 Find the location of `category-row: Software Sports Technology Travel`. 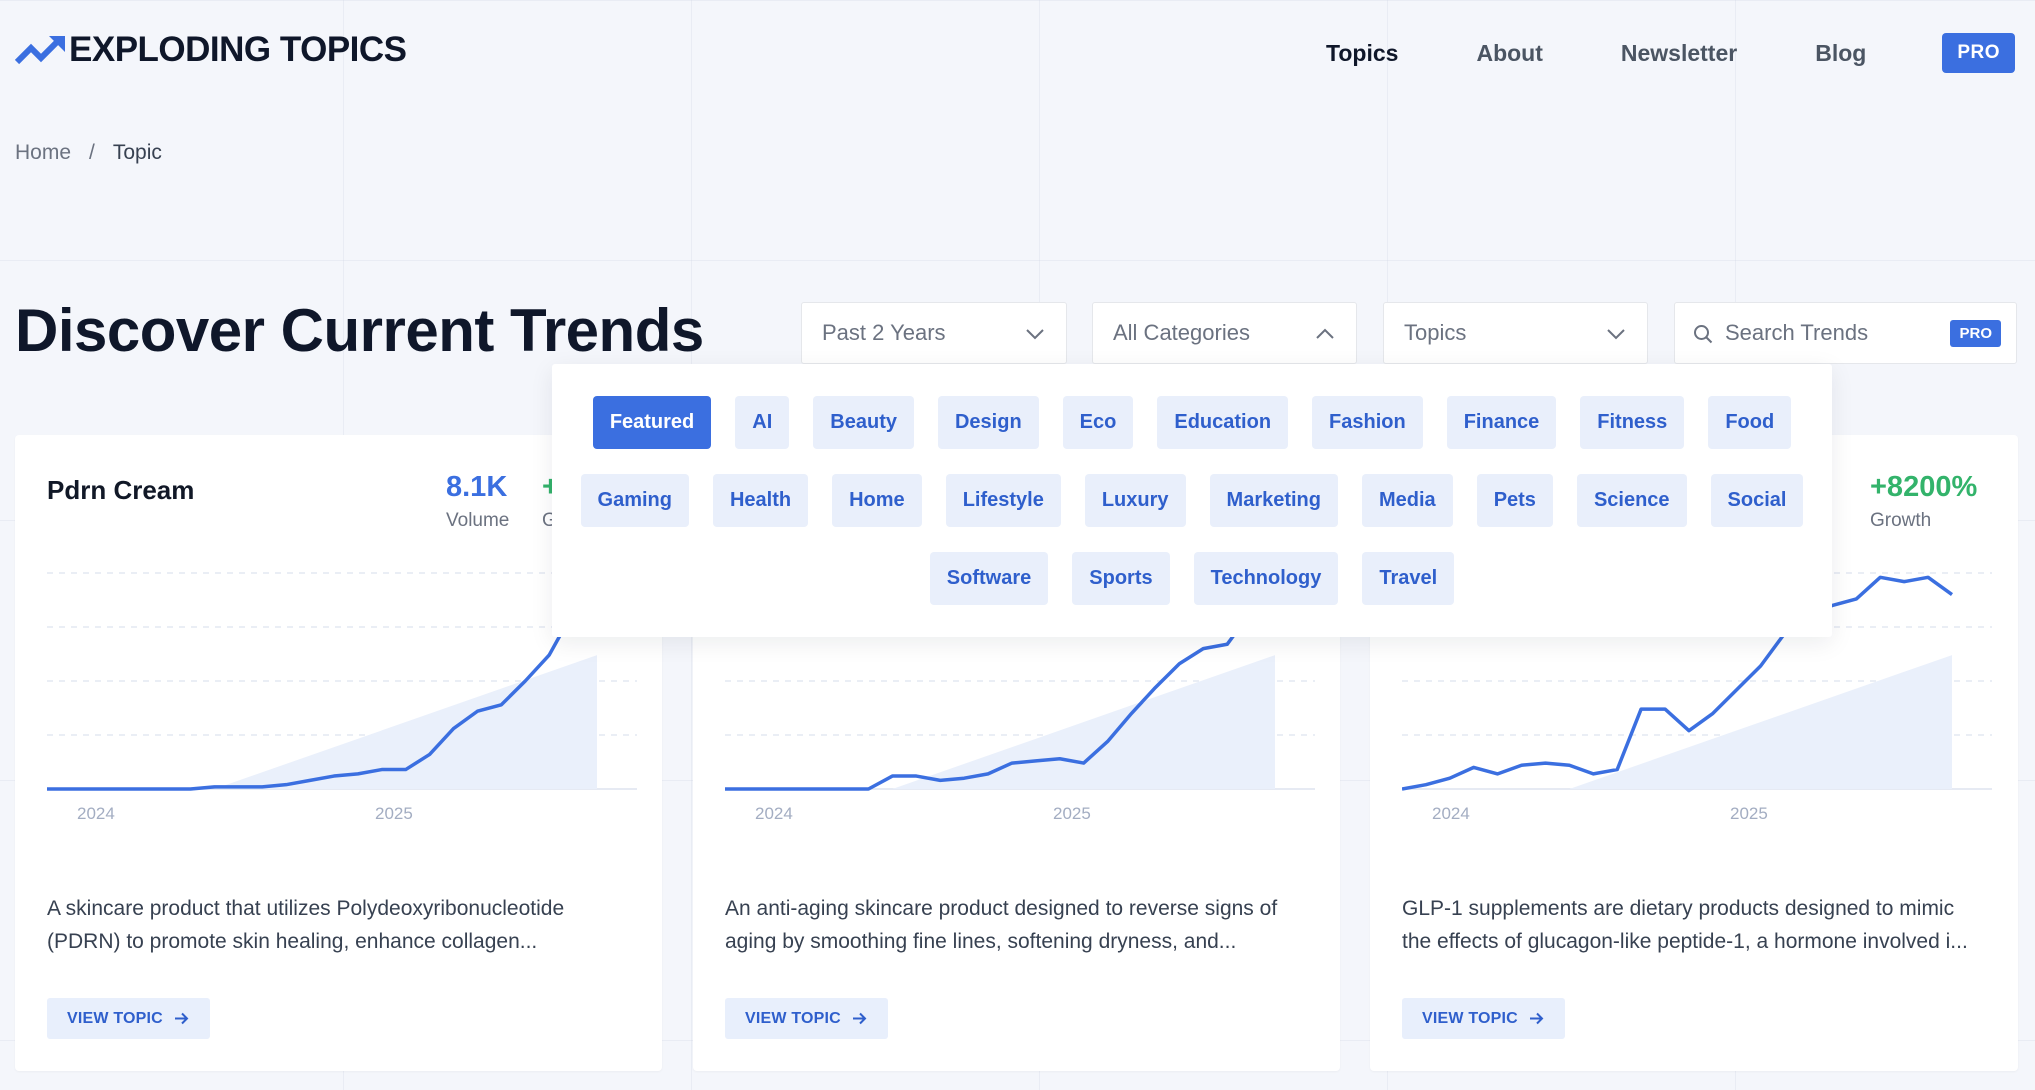

category-row: Software Sports Technology Travel is located at coordinates (1192, 578).